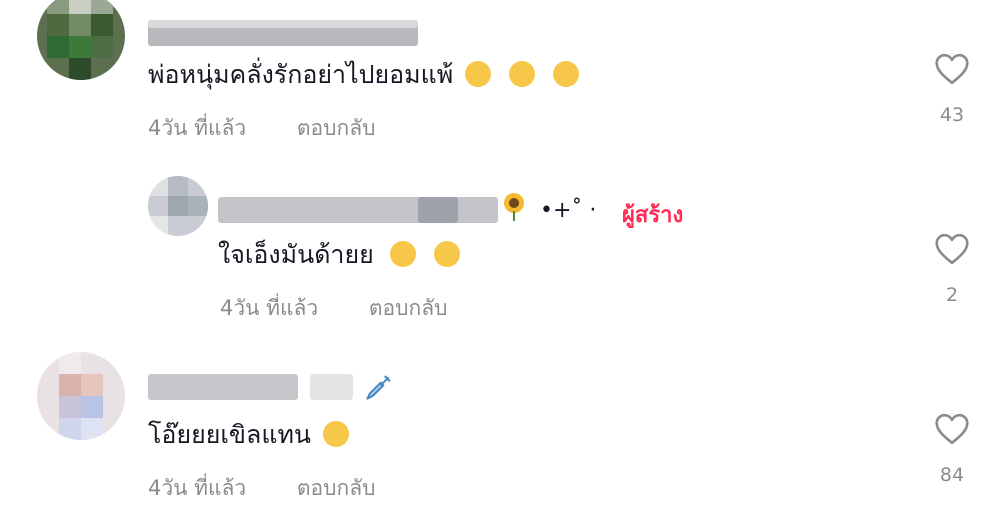 This screenshot has height=506, width=987. Describe the element at coordinates (335, 434) in the screenshot. I see `smiling-hearts-icon` at that location.